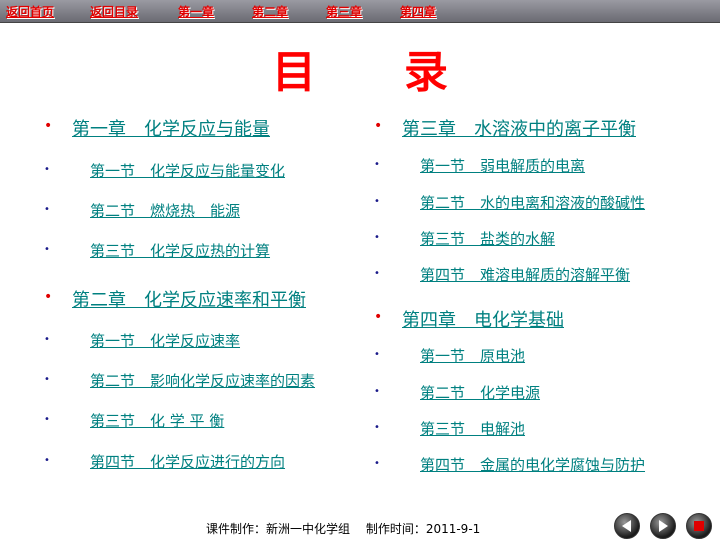 This screenshot has height=540, width=720. What do you see at coordinates (533, 203) in the screenshot?
I see `section-label: 第二节 水的电离和溶液的酸碱性` at bounding box center [533, 203].